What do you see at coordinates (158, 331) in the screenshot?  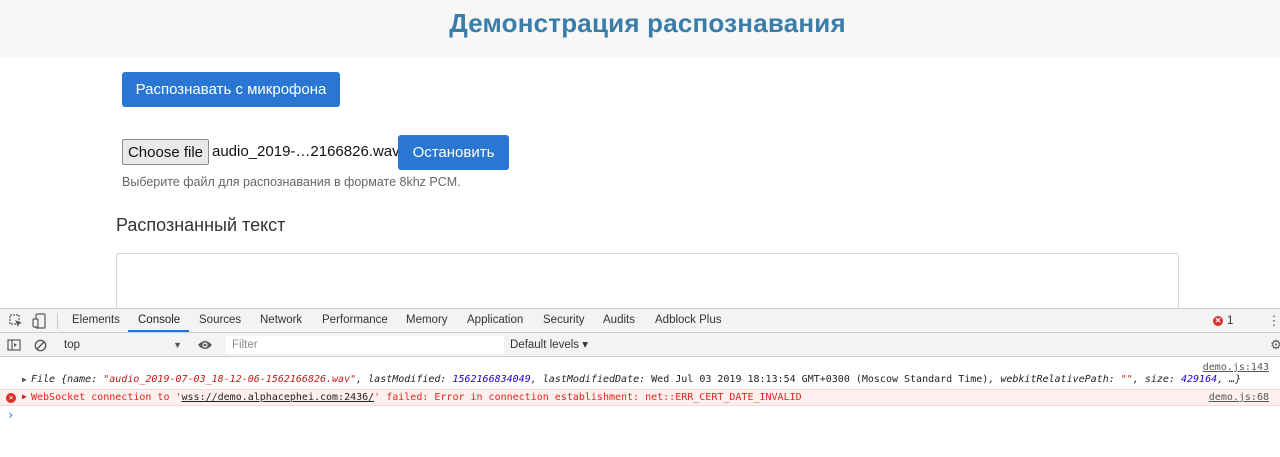 I see `active-tab-indicator` at bounding box center [158, 331].